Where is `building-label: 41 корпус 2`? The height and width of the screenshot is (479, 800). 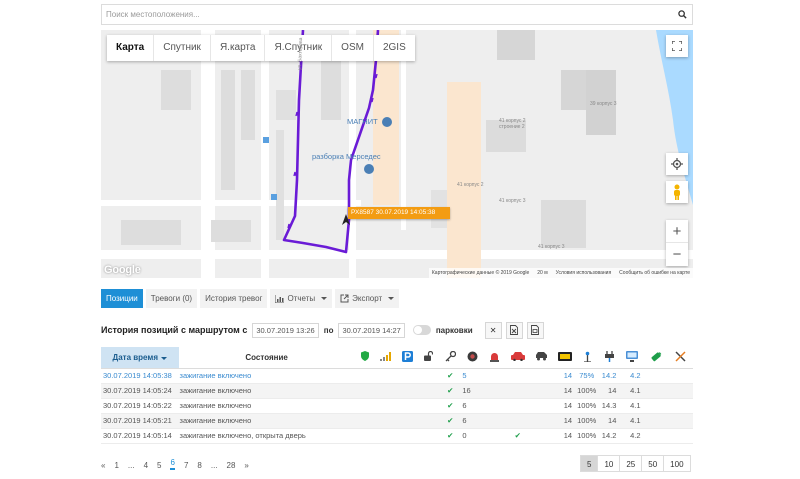 building-label: 41 корпус 2 is located at coordinates (470, 185).